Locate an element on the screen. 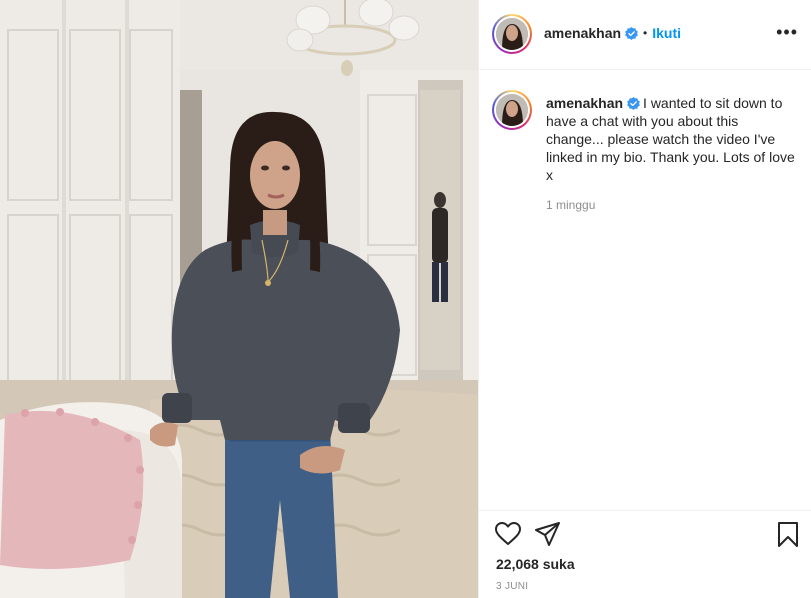 The width and height of the screenshot is (811, 598). header-user-info: amenakhan • Ikuti is located at coordinates (612, 33).